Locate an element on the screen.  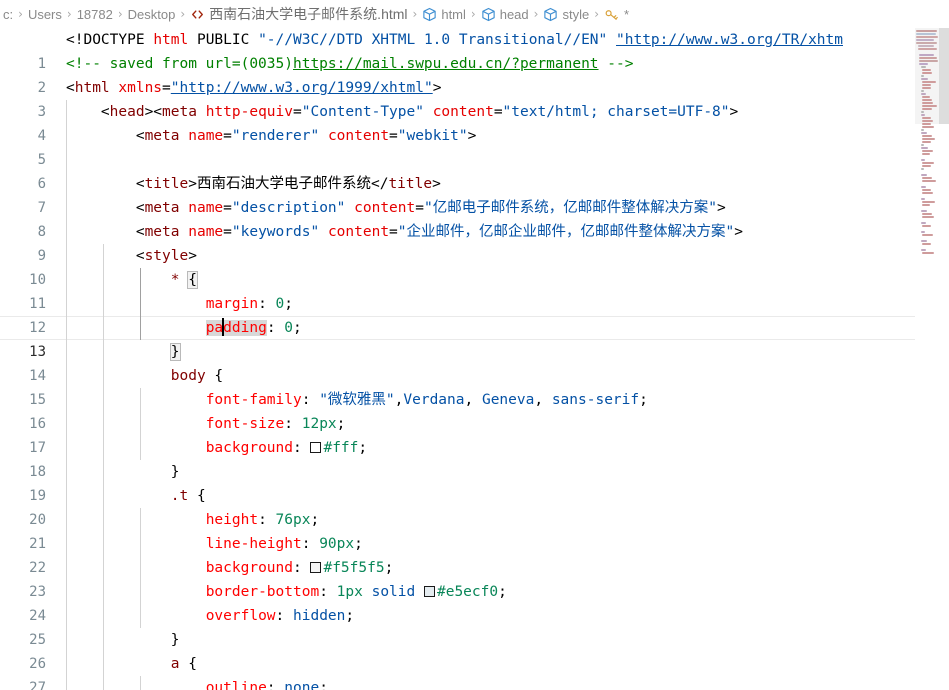
code-line: 14 } is located at coordinates (474, 362).